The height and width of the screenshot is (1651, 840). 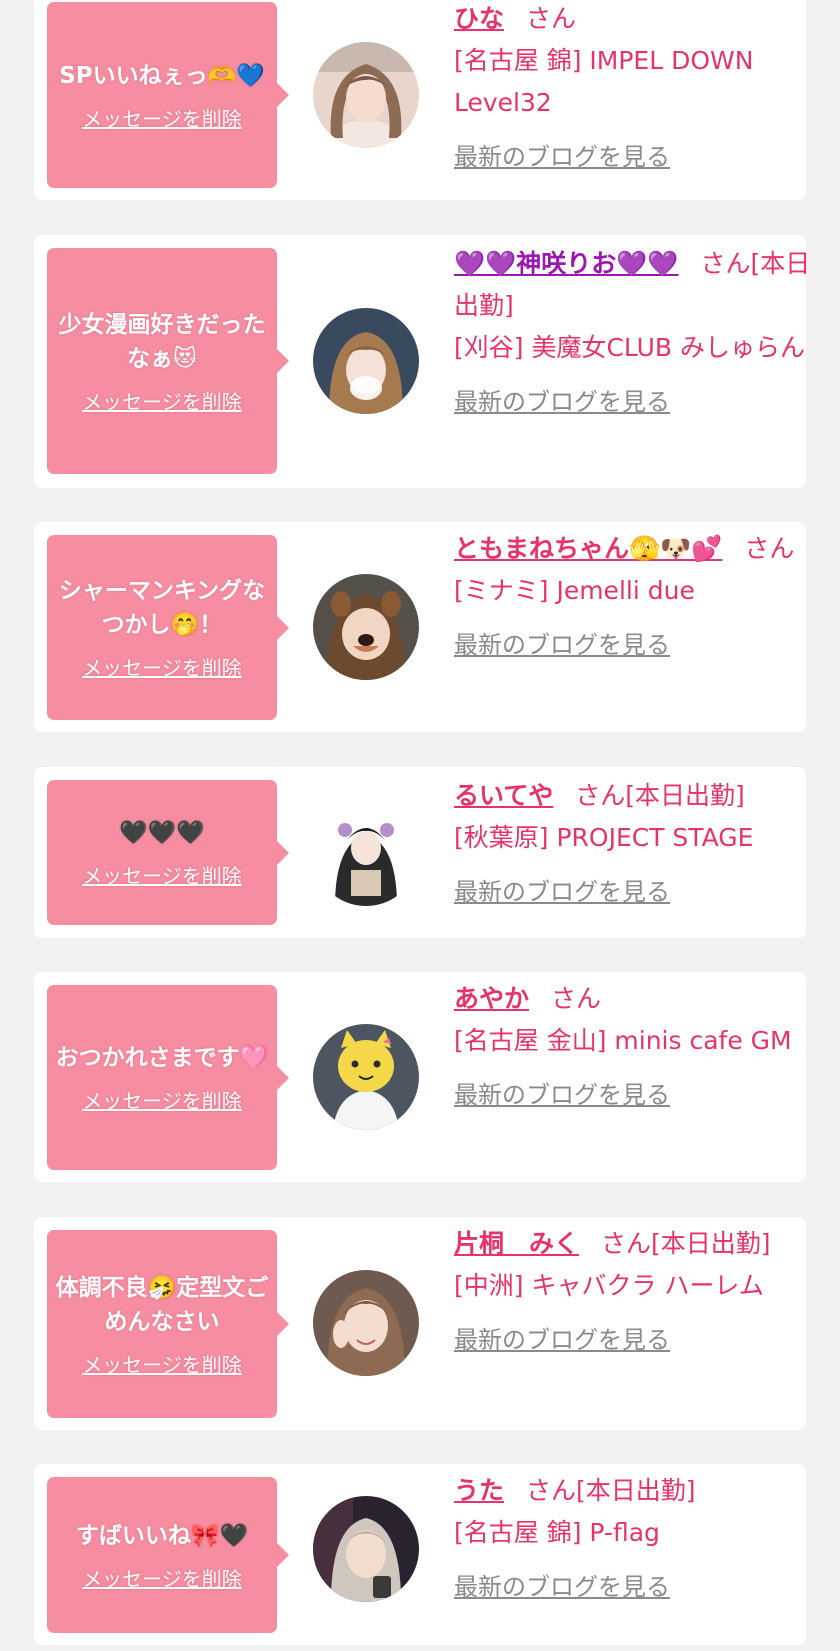 What do you see at coordinates (574, 590) in the screenshot?
I see `shop-area: [ミナミ] Jemelli due` at bounding box center [574, 590].